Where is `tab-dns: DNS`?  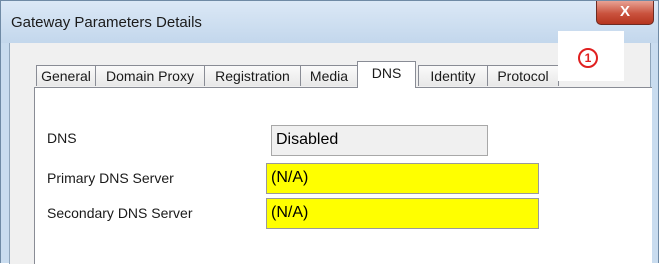
tab-dns: DNS is located at coordinates (386, 74).